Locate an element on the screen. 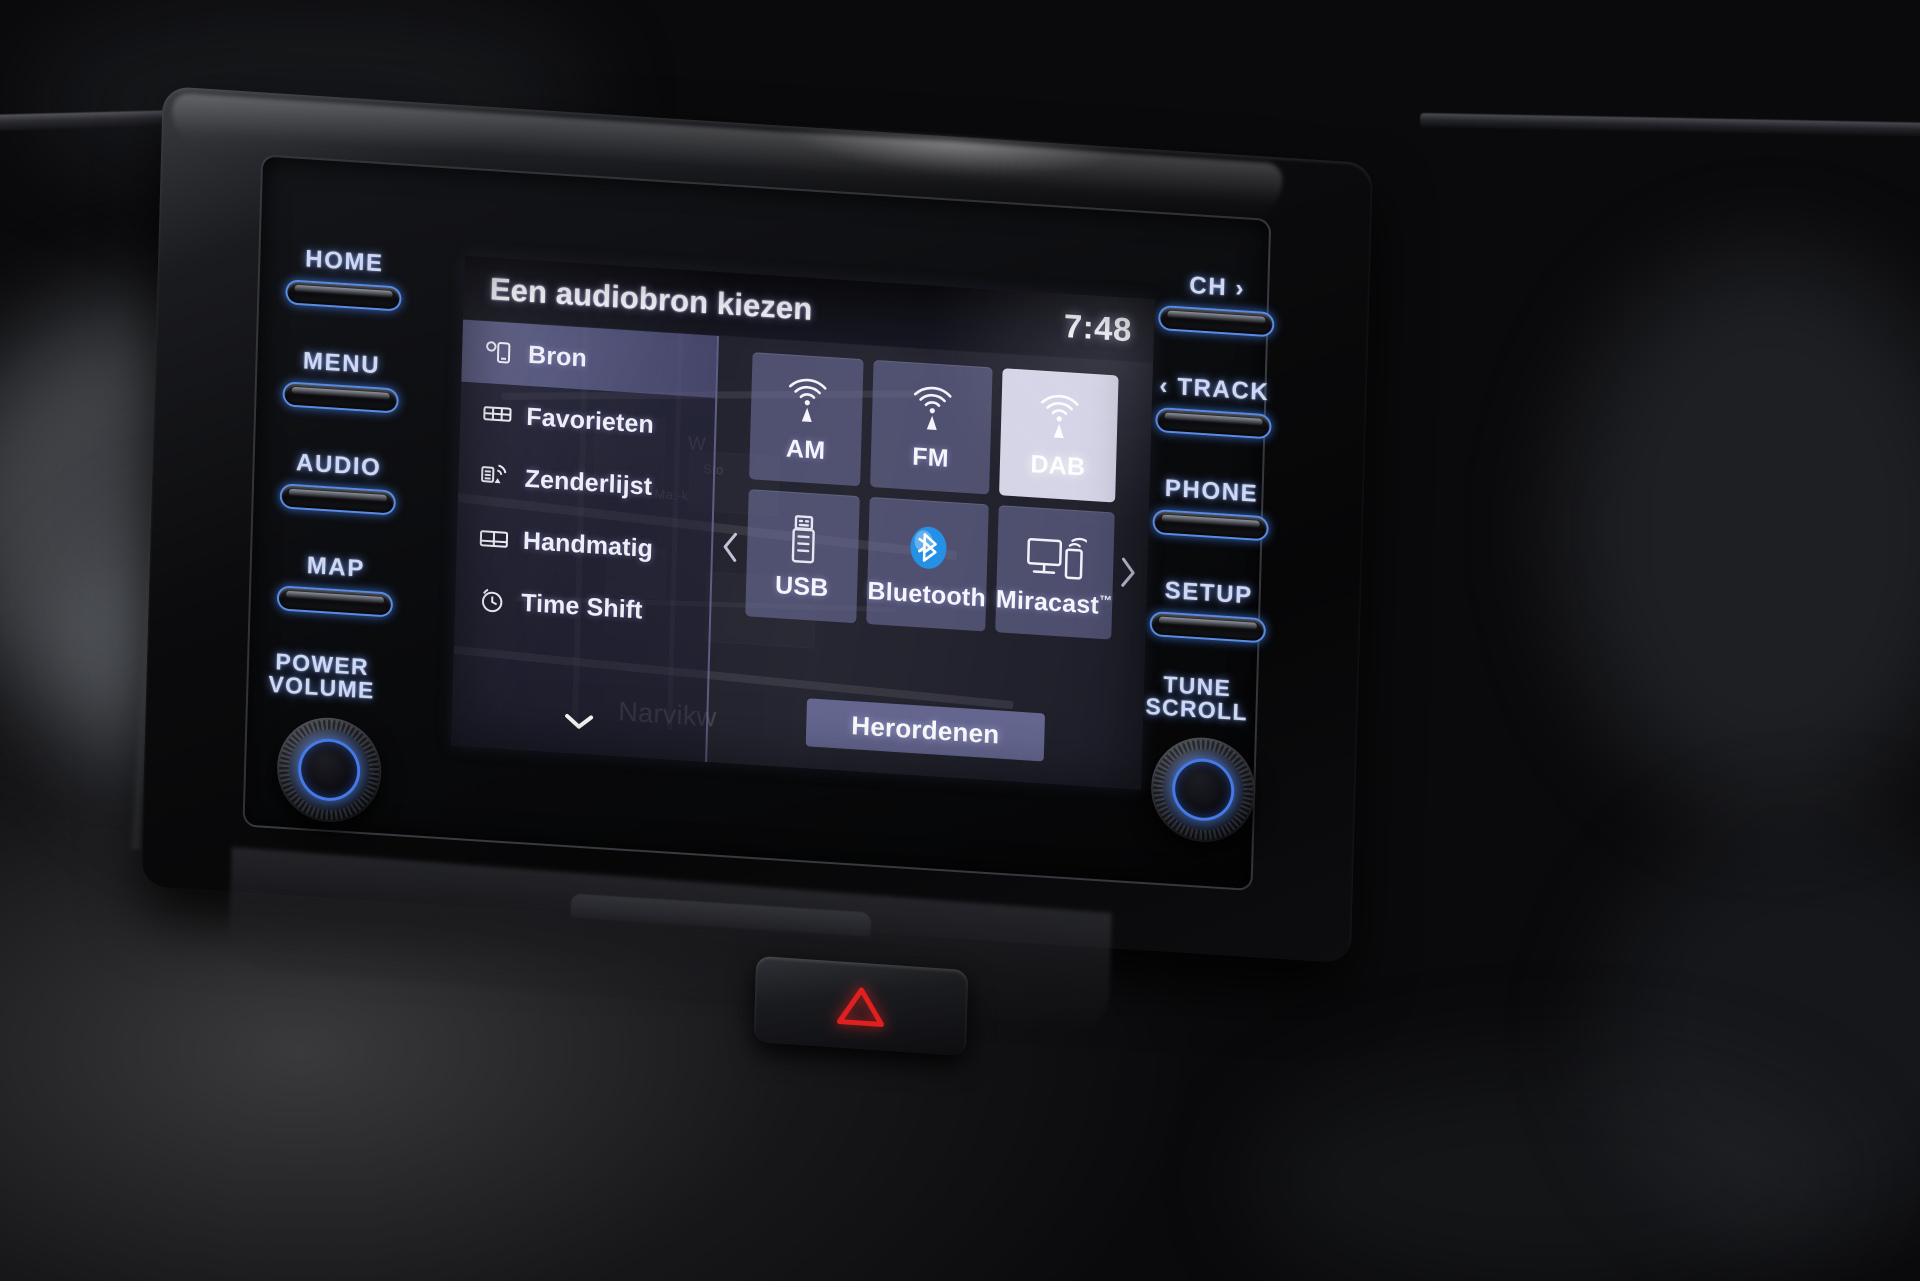 Image resolution: width=1920 pixels, height=1281 pixels. station-list-icon is located at coordinates (495, 477).